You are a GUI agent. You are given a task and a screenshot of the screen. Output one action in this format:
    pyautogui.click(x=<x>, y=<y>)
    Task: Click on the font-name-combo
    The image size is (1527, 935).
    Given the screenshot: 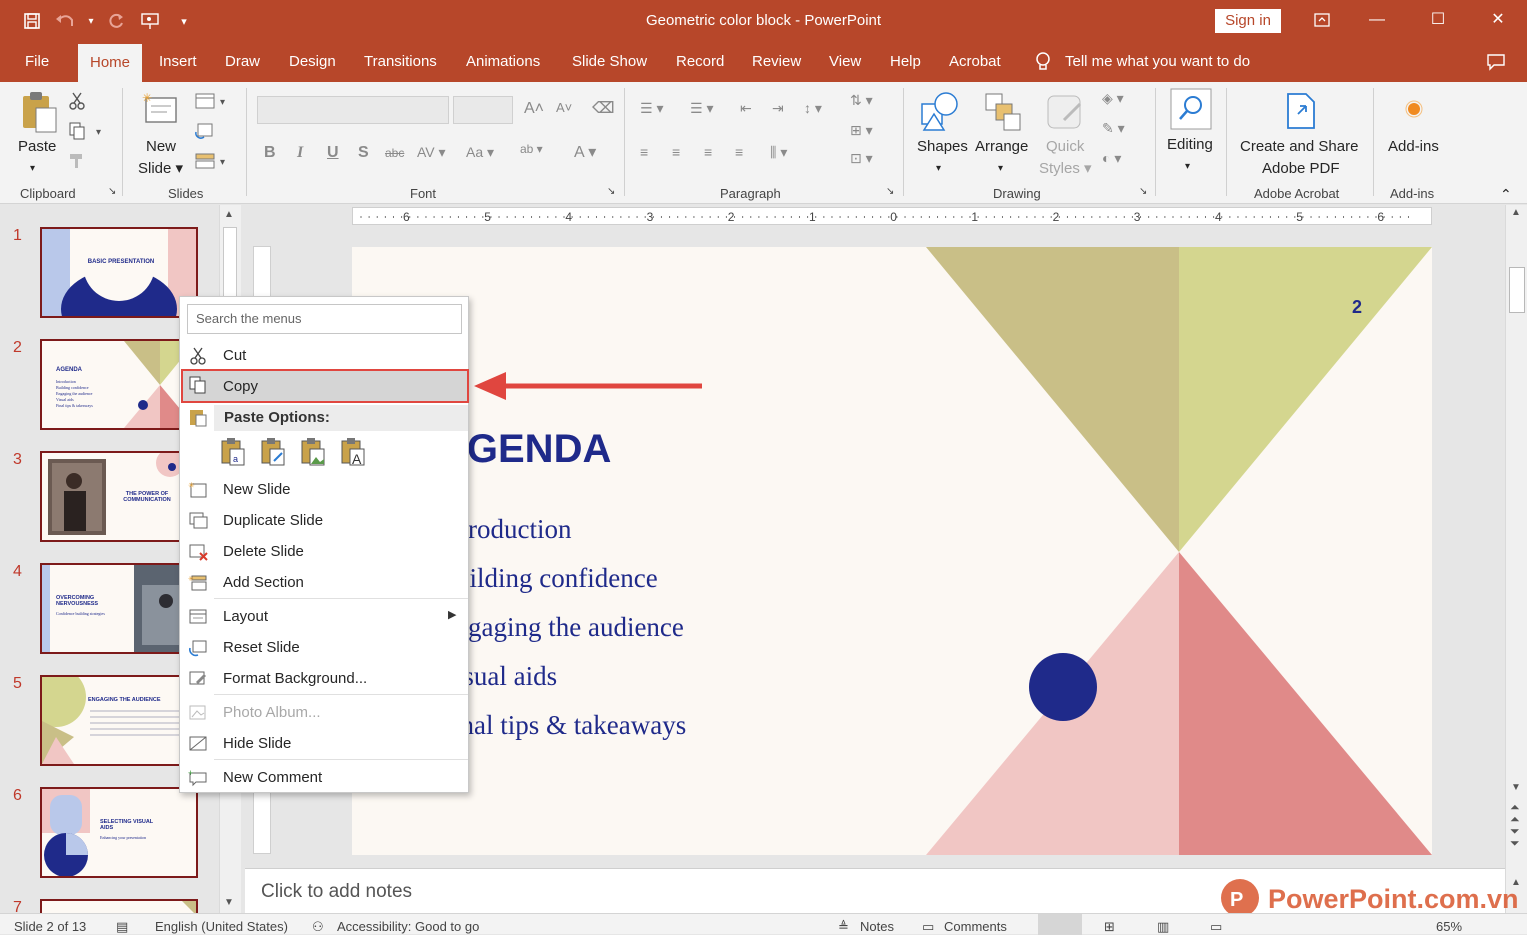 What is the action you would take?
    pyautogui.click(x=353, y=110)
    